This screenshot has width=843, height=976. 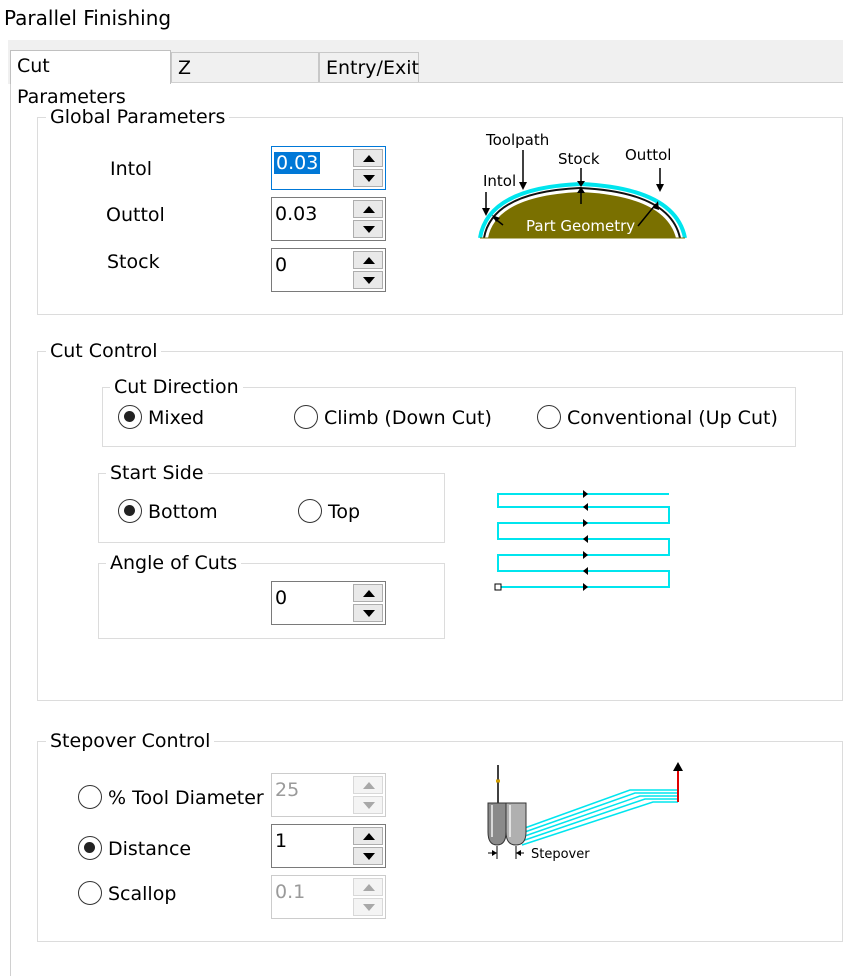 I want to click on stepover-tool-diameter-label: % Tool Diameter, so click(x=186, y=798).